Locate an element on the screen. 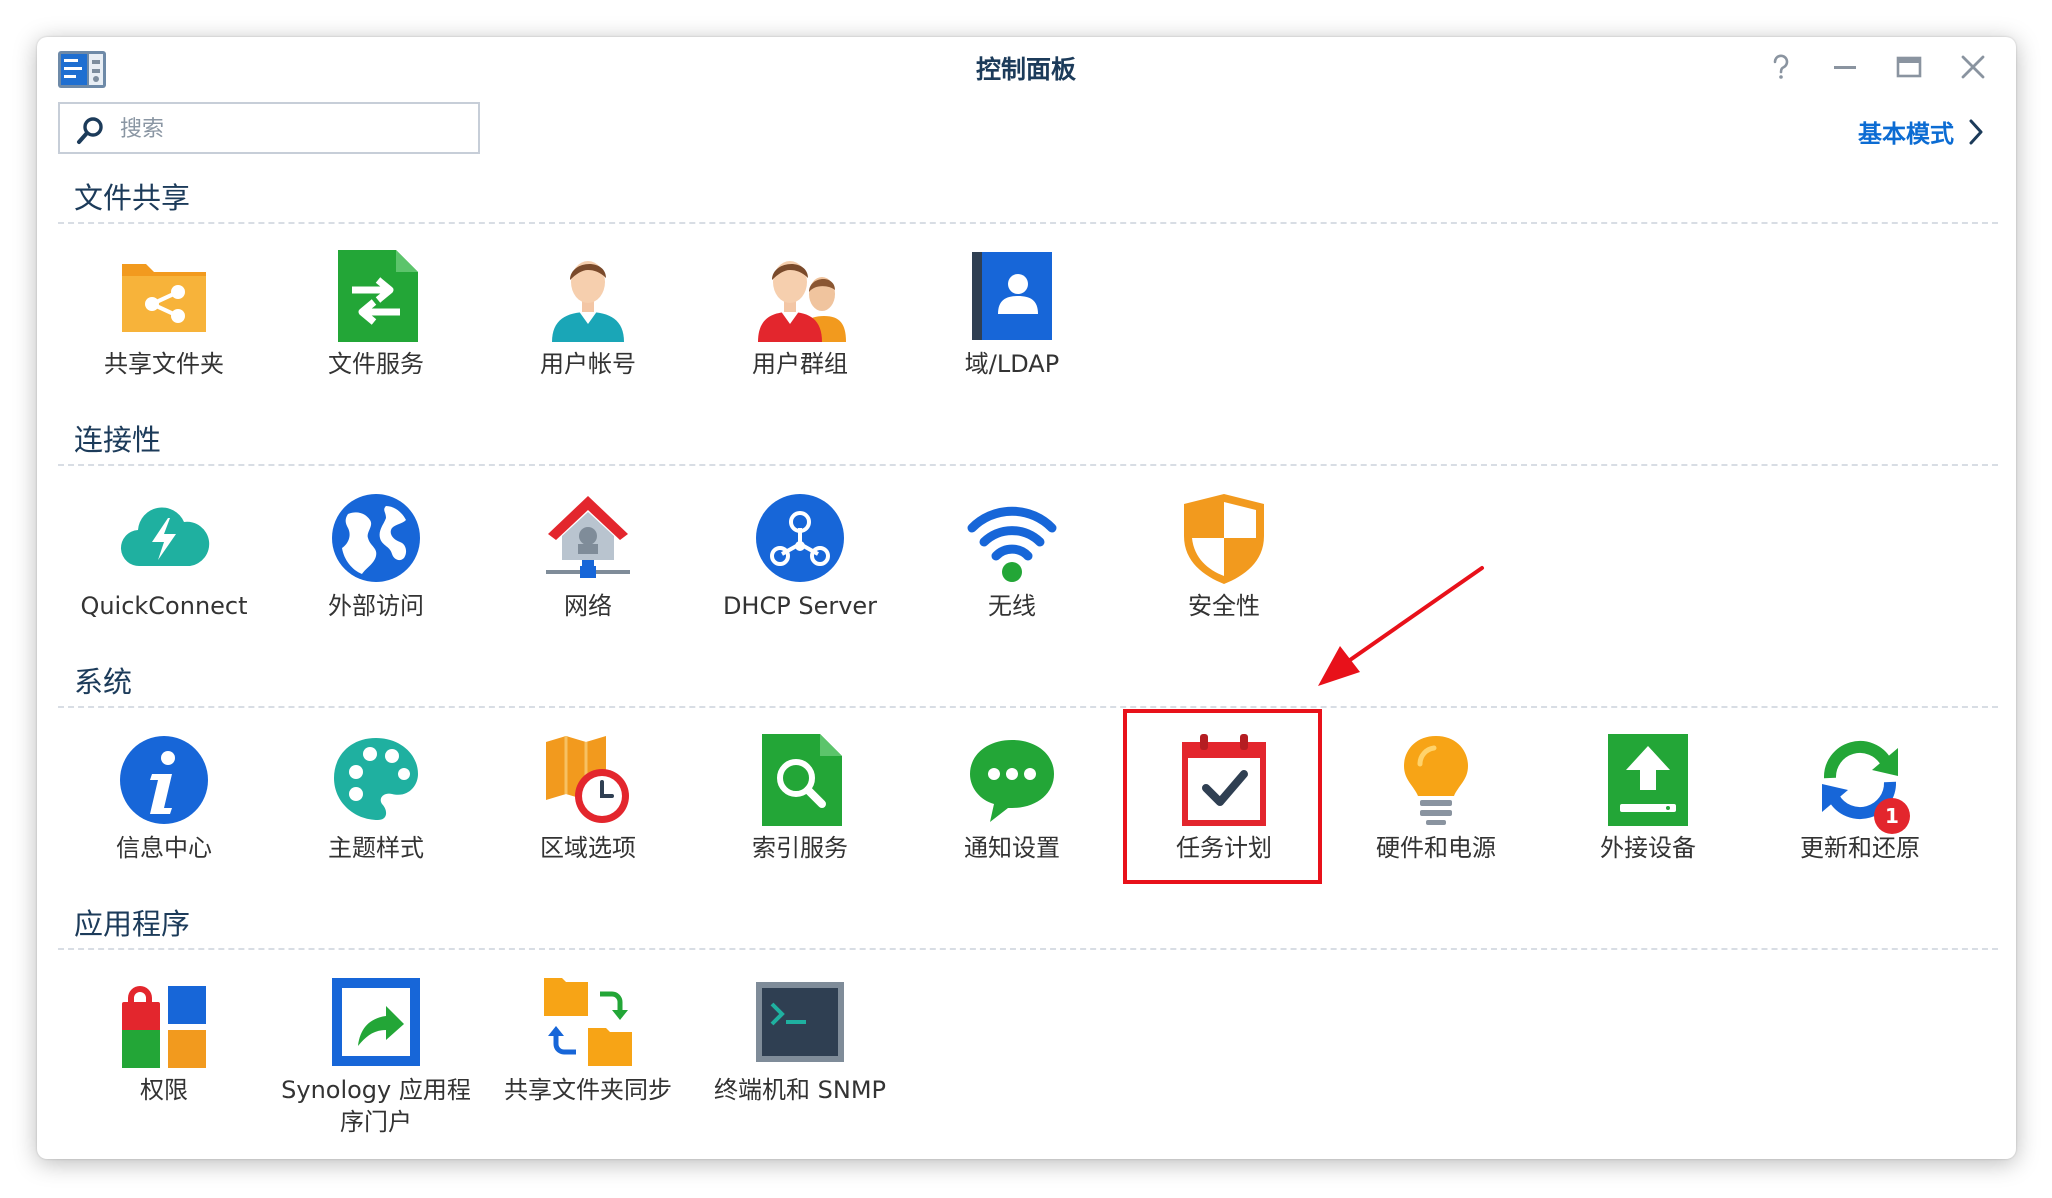 The height and width of the screenshot is (1198, 2052). tile-privileges: 权限 is located at coordinates (164, 1051).